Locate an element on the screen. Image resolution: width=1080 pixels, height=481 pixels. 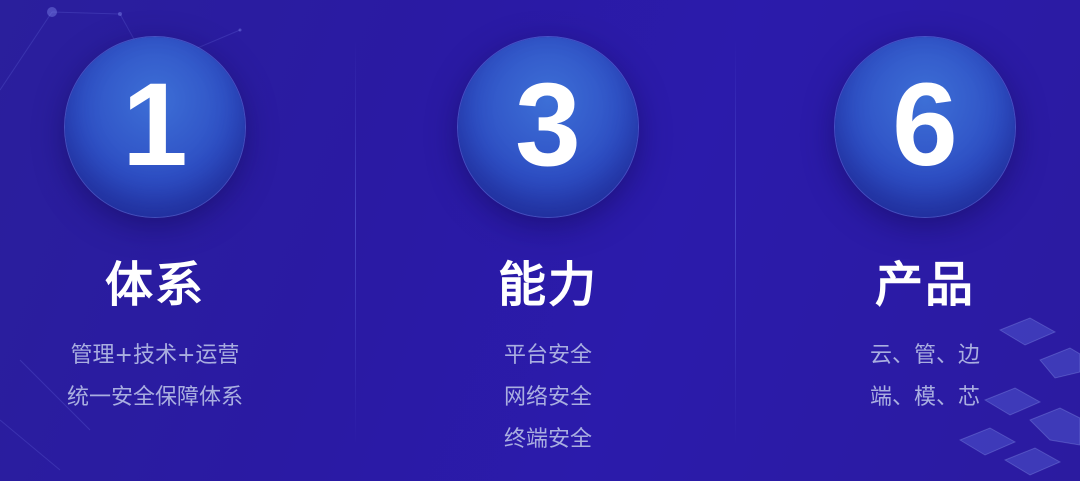
number-circle: 1 is located at coordinates (155, 127).